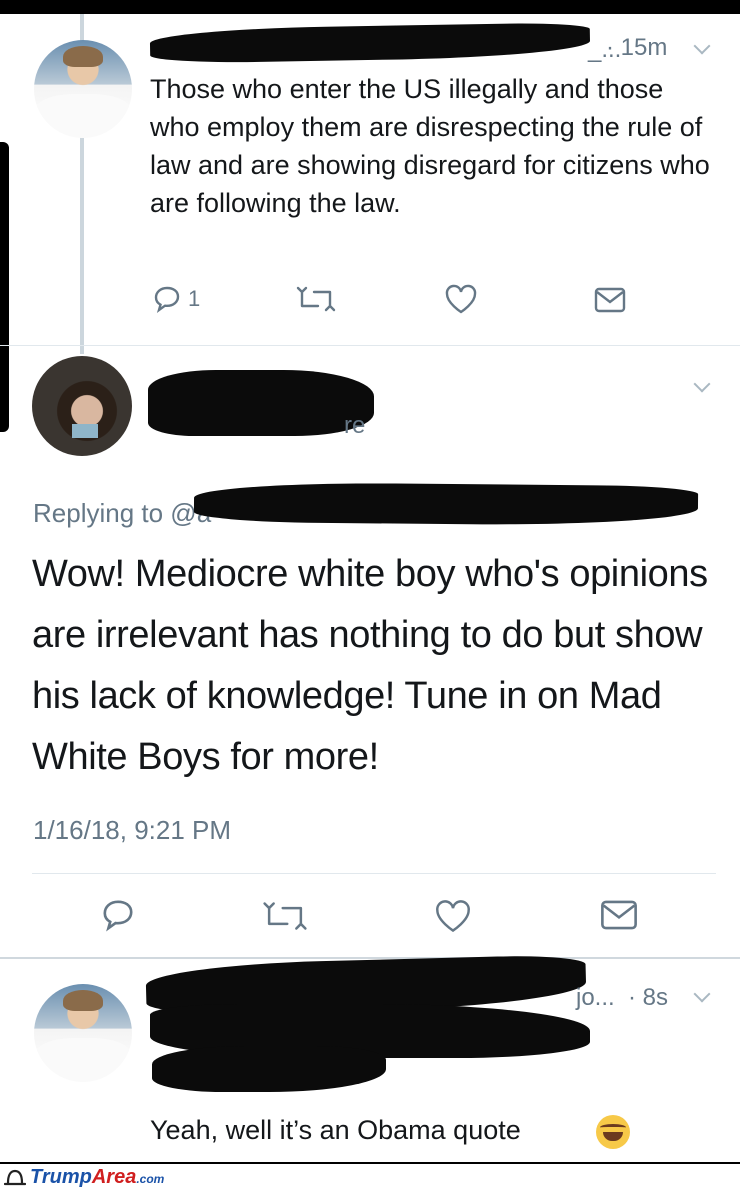 The image size is (740, 1190). I want to click on watermark-logo: TrumpArea.com, so click(97, 1177).